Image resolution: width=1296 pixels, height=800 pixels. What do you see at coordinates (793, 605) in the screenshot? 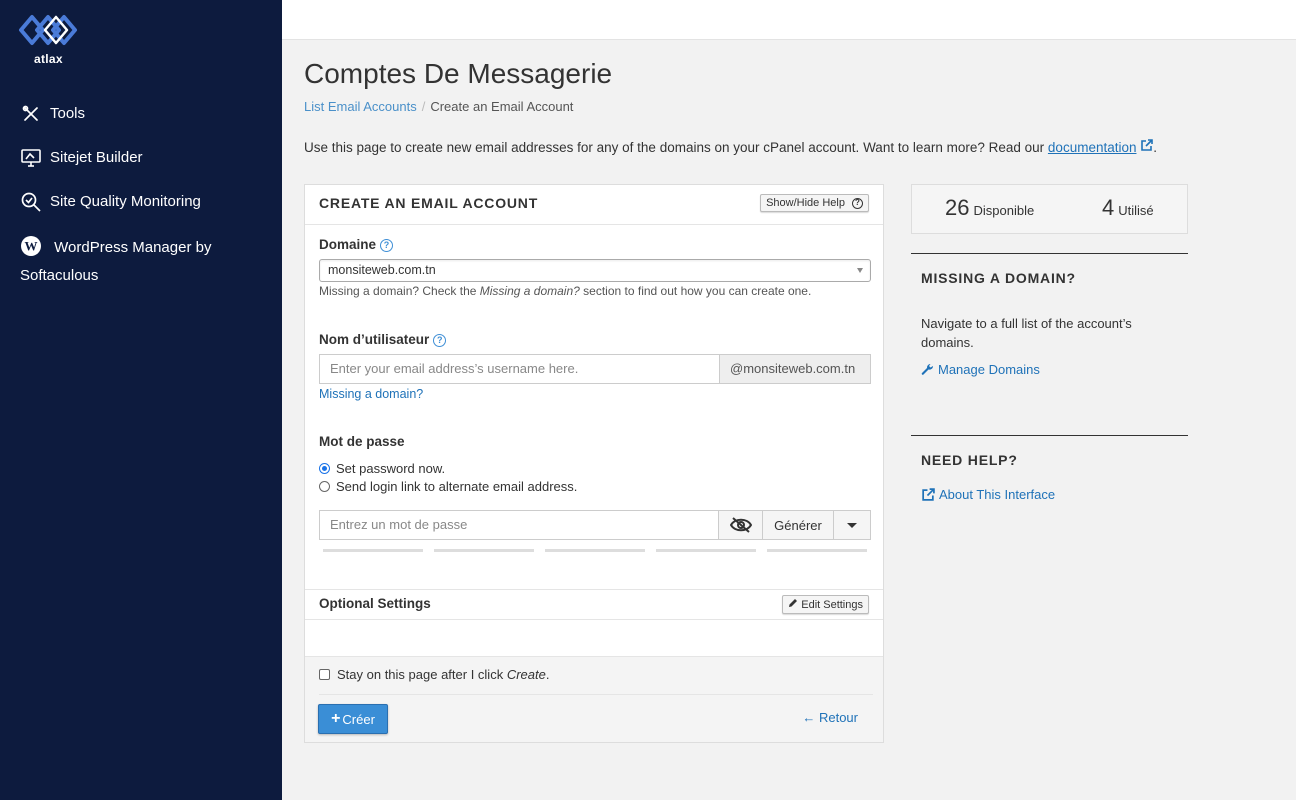
I see `pencil-icon` at bounding box center [793, 605].